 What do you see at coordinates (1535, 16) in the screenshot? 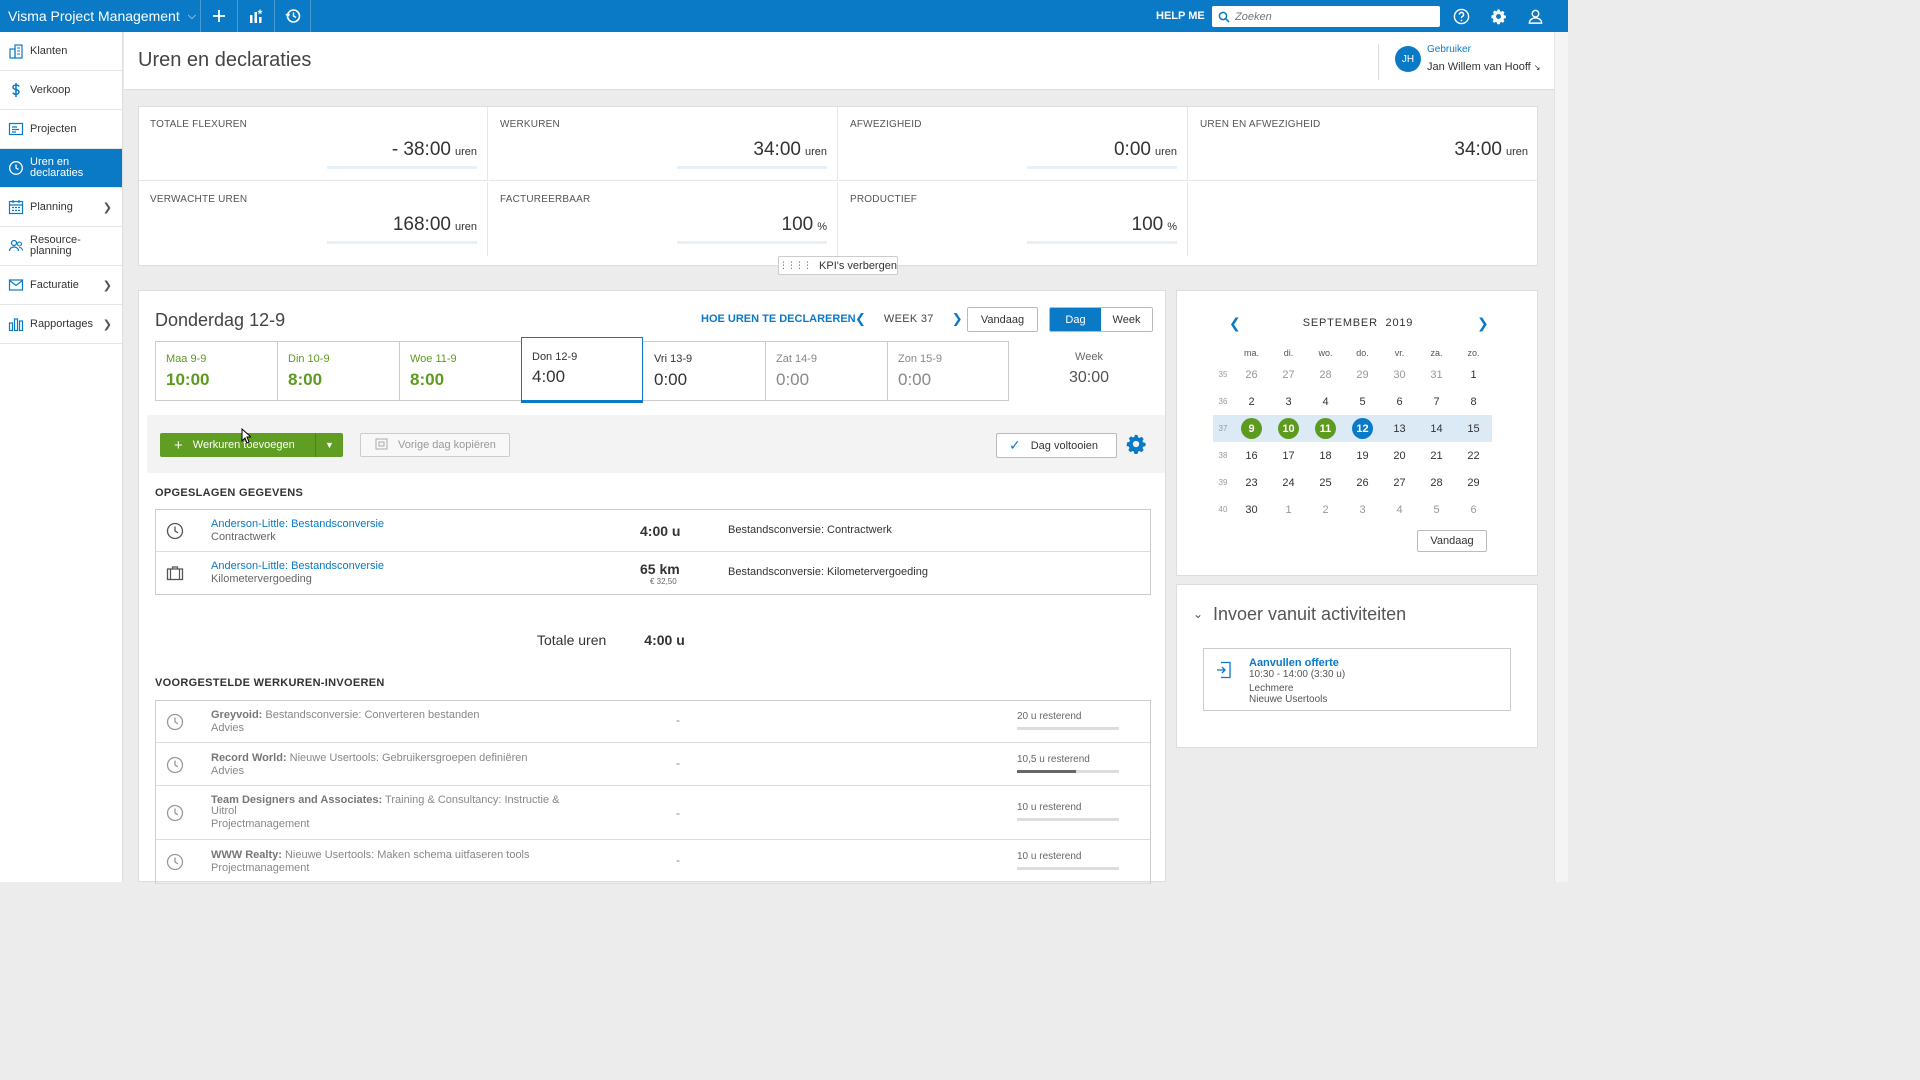
I see `profile-button` at bounding box center [1535, 16].